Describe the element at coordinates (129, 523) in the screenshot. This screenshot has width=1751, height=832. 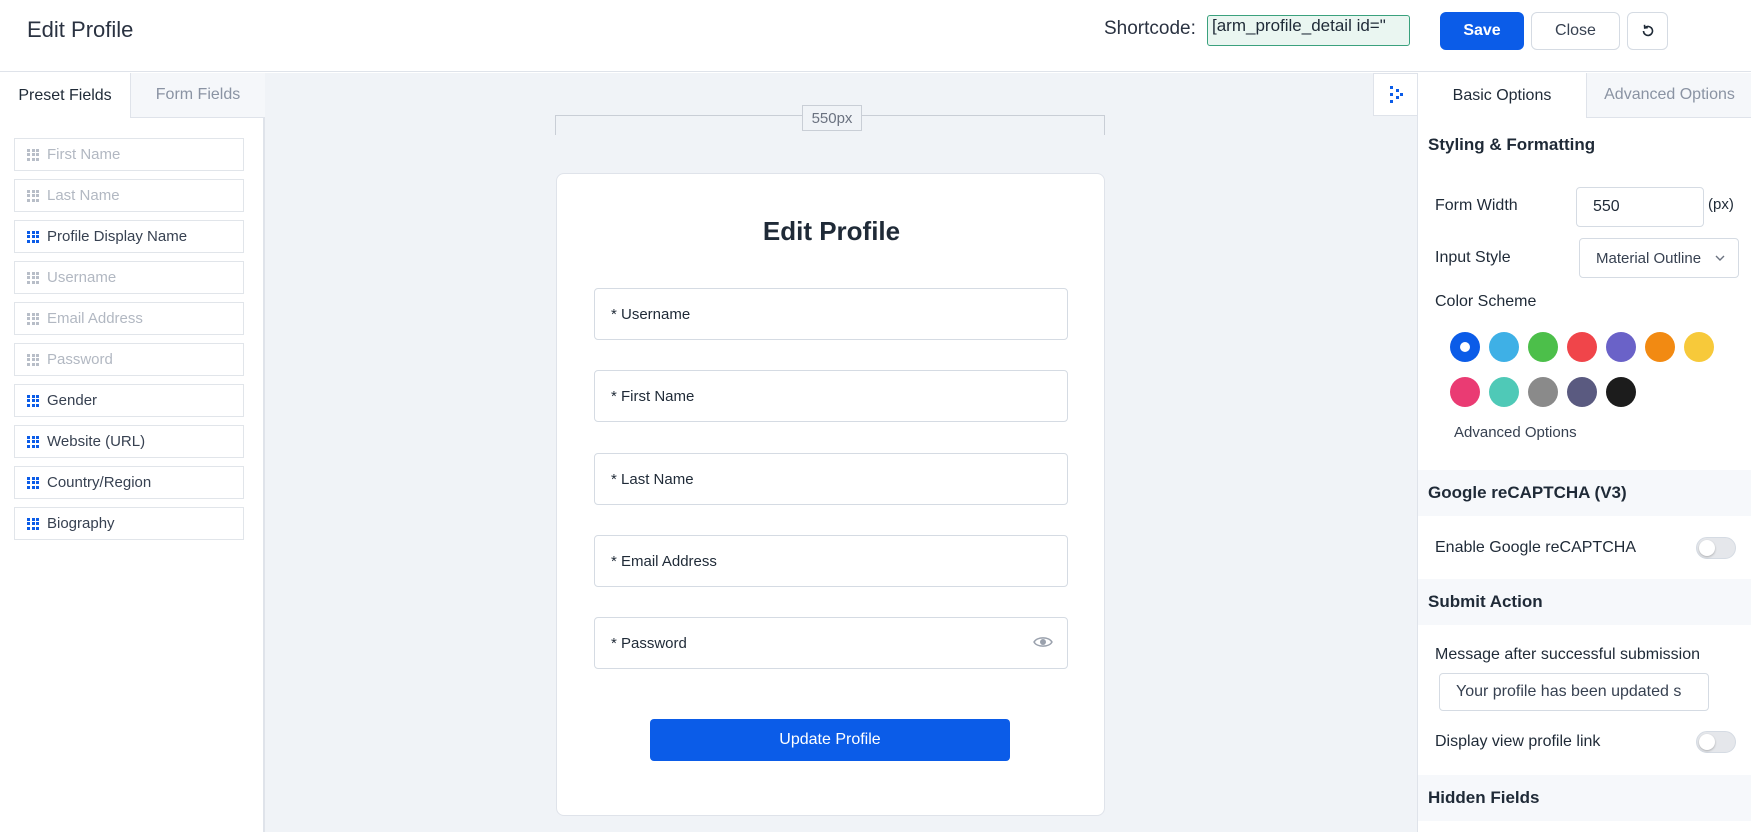
I see `field-item-biography: Biography` at that location.